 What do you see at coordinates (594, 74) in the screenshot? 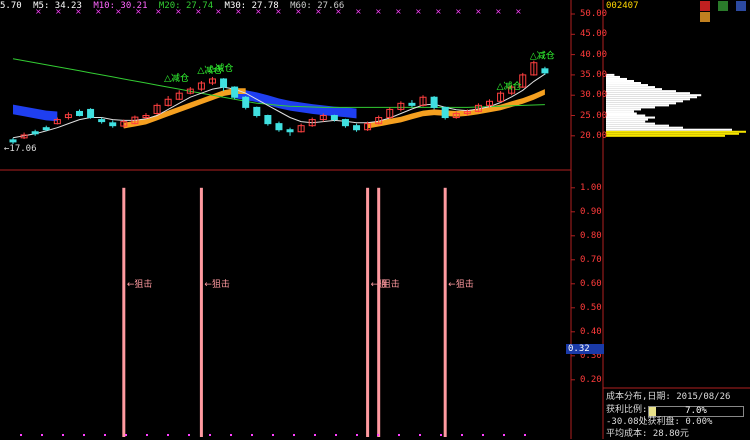
I see `price-tick-label: 35.00` at bounding box center [594, 74].